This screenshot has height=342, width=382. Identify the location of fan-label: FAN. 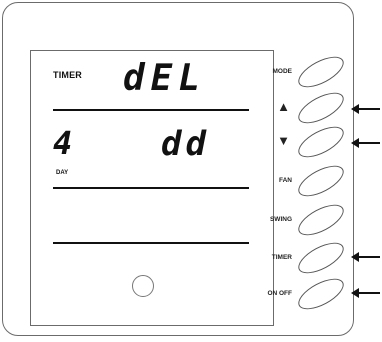
(285, 180).